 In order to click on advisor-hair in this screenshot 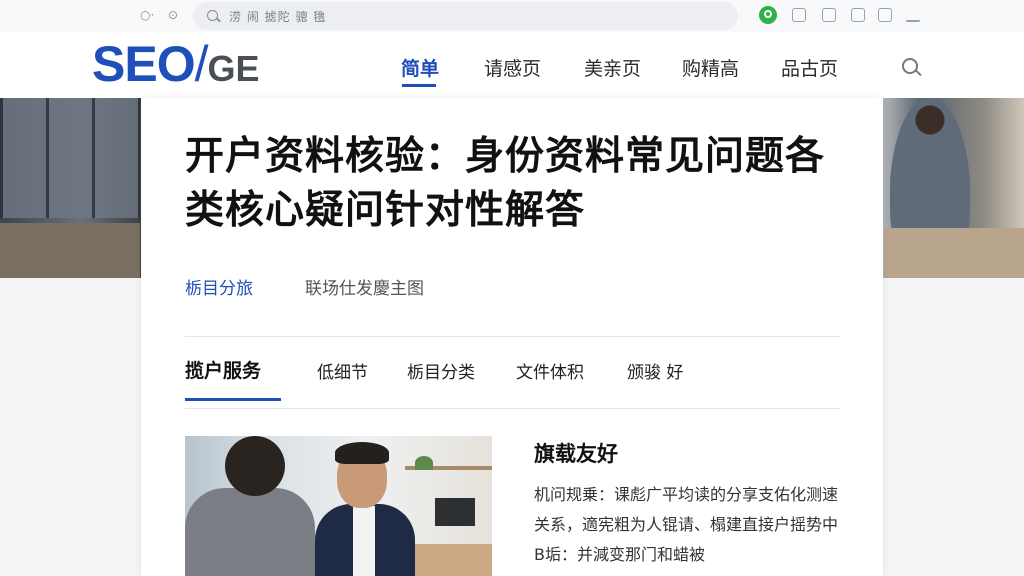, I will do `click(362, 453)`.